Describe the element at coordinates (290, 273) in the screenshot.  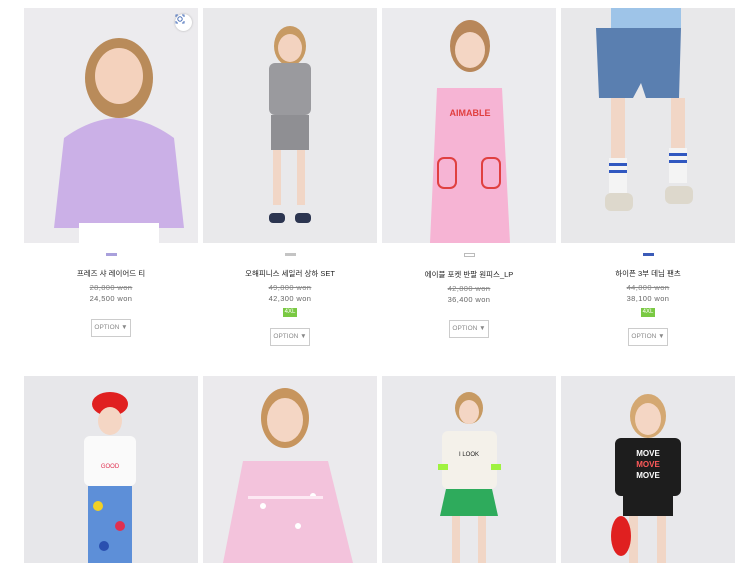
I see `product-name: 오해피니스 세일러 상하 SET` at that location.